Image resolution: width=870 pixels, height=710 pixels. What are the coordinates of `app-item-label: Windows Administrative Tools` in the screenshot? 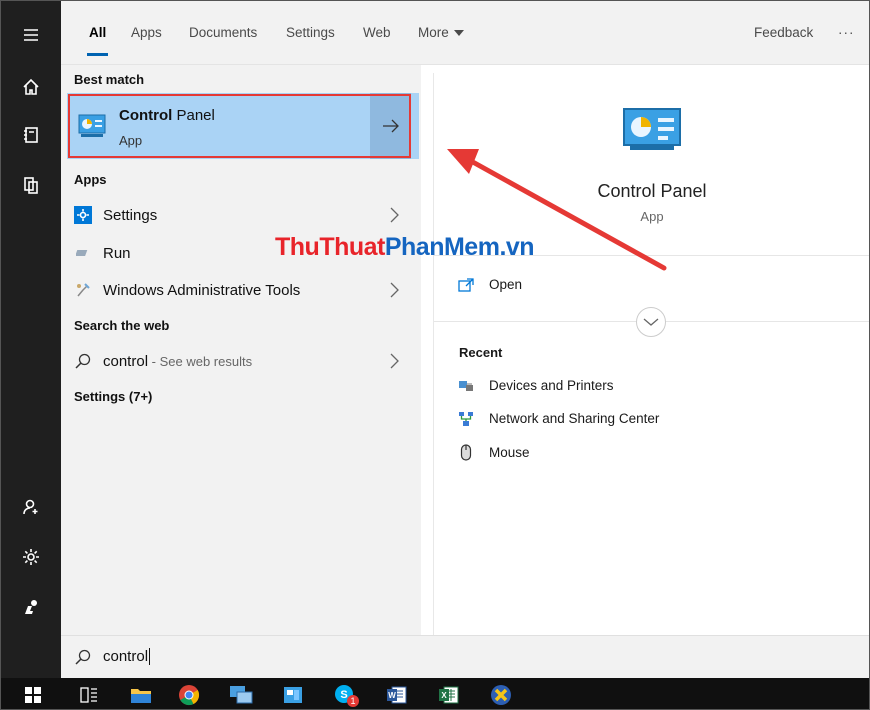 It's located at (202, 290).